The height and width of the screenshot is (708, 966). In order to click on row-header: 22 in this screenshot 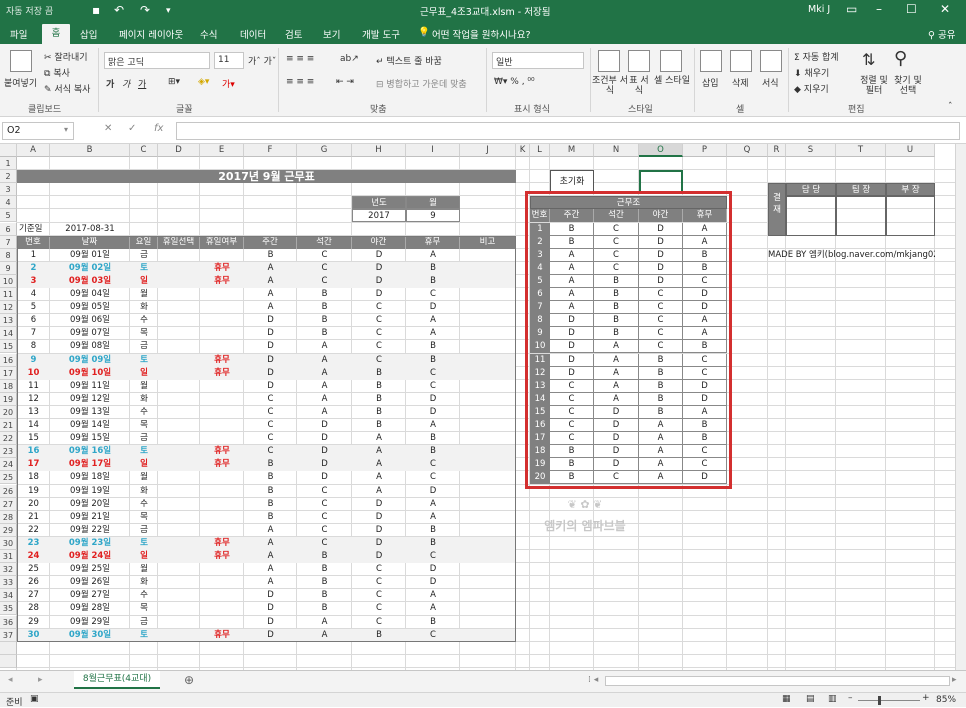, I will do `click(8, 439)`.